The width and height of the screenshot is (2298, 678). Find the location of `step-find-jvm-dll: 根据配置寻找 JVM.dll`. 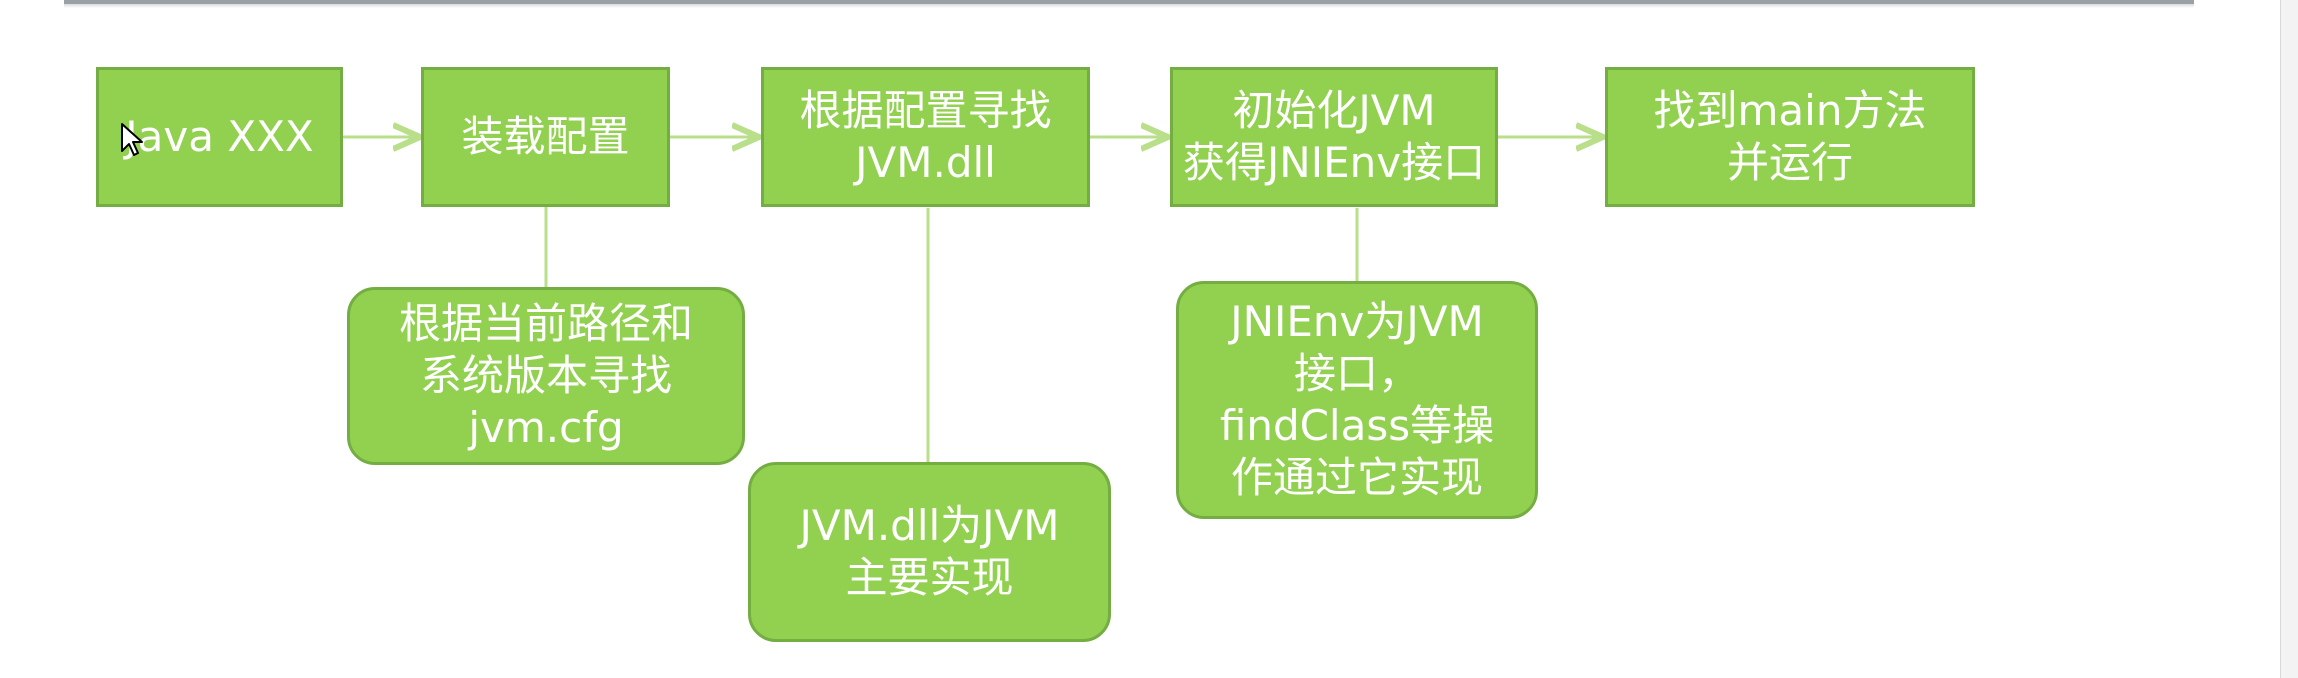

step-find-jvm-dll: 根据配置寻找 JVM.dll is located at coordinates (925, 137).